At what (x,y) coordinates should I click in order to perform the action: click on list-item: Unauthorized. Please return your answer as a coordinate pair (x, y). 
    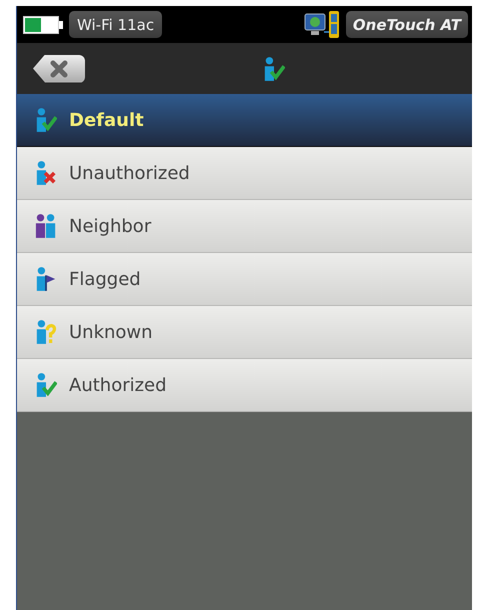
    Looking at the image, I should click on (244, 173).